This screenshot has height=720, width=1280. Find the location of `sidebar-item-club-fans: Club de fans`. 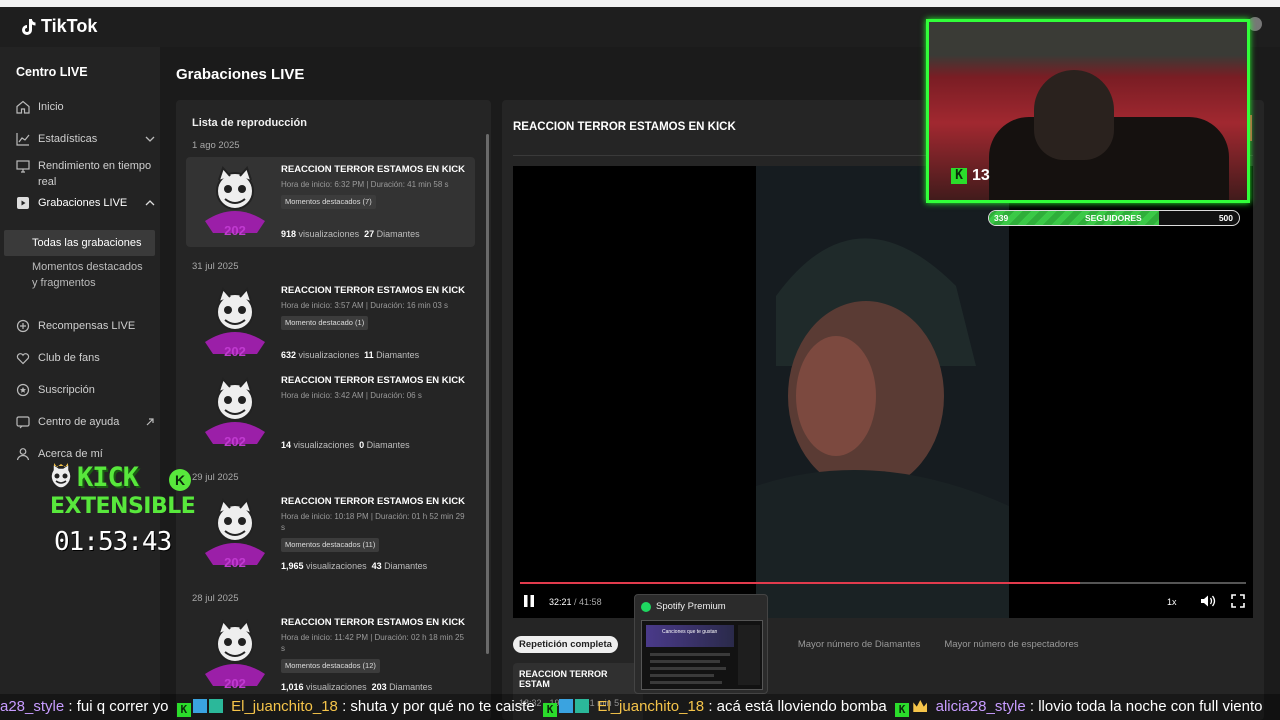

sidebar-item-club-fans: Club de fans is located at coordinates (86, 358).